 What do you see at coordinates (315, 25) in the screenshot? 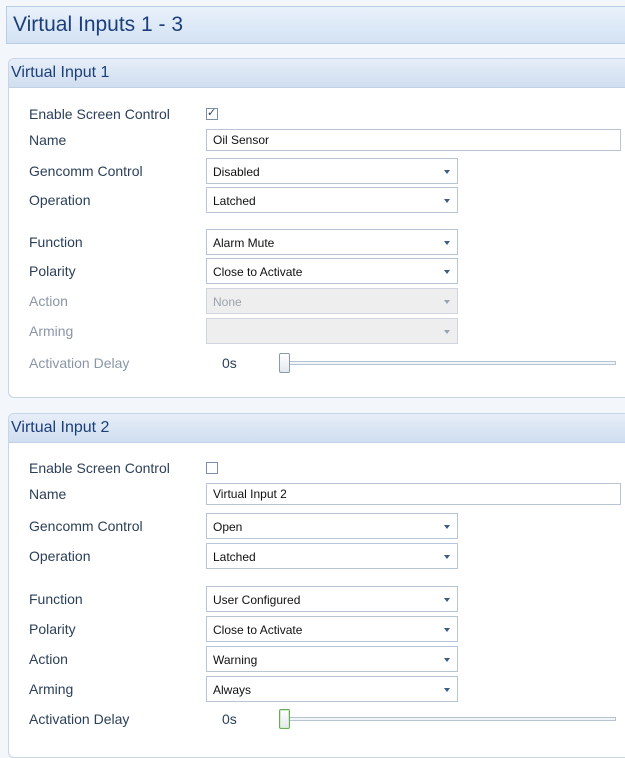
I see `page-title-bar: Virtual Inputs 1 - 3` at bounding box center [315, 25].